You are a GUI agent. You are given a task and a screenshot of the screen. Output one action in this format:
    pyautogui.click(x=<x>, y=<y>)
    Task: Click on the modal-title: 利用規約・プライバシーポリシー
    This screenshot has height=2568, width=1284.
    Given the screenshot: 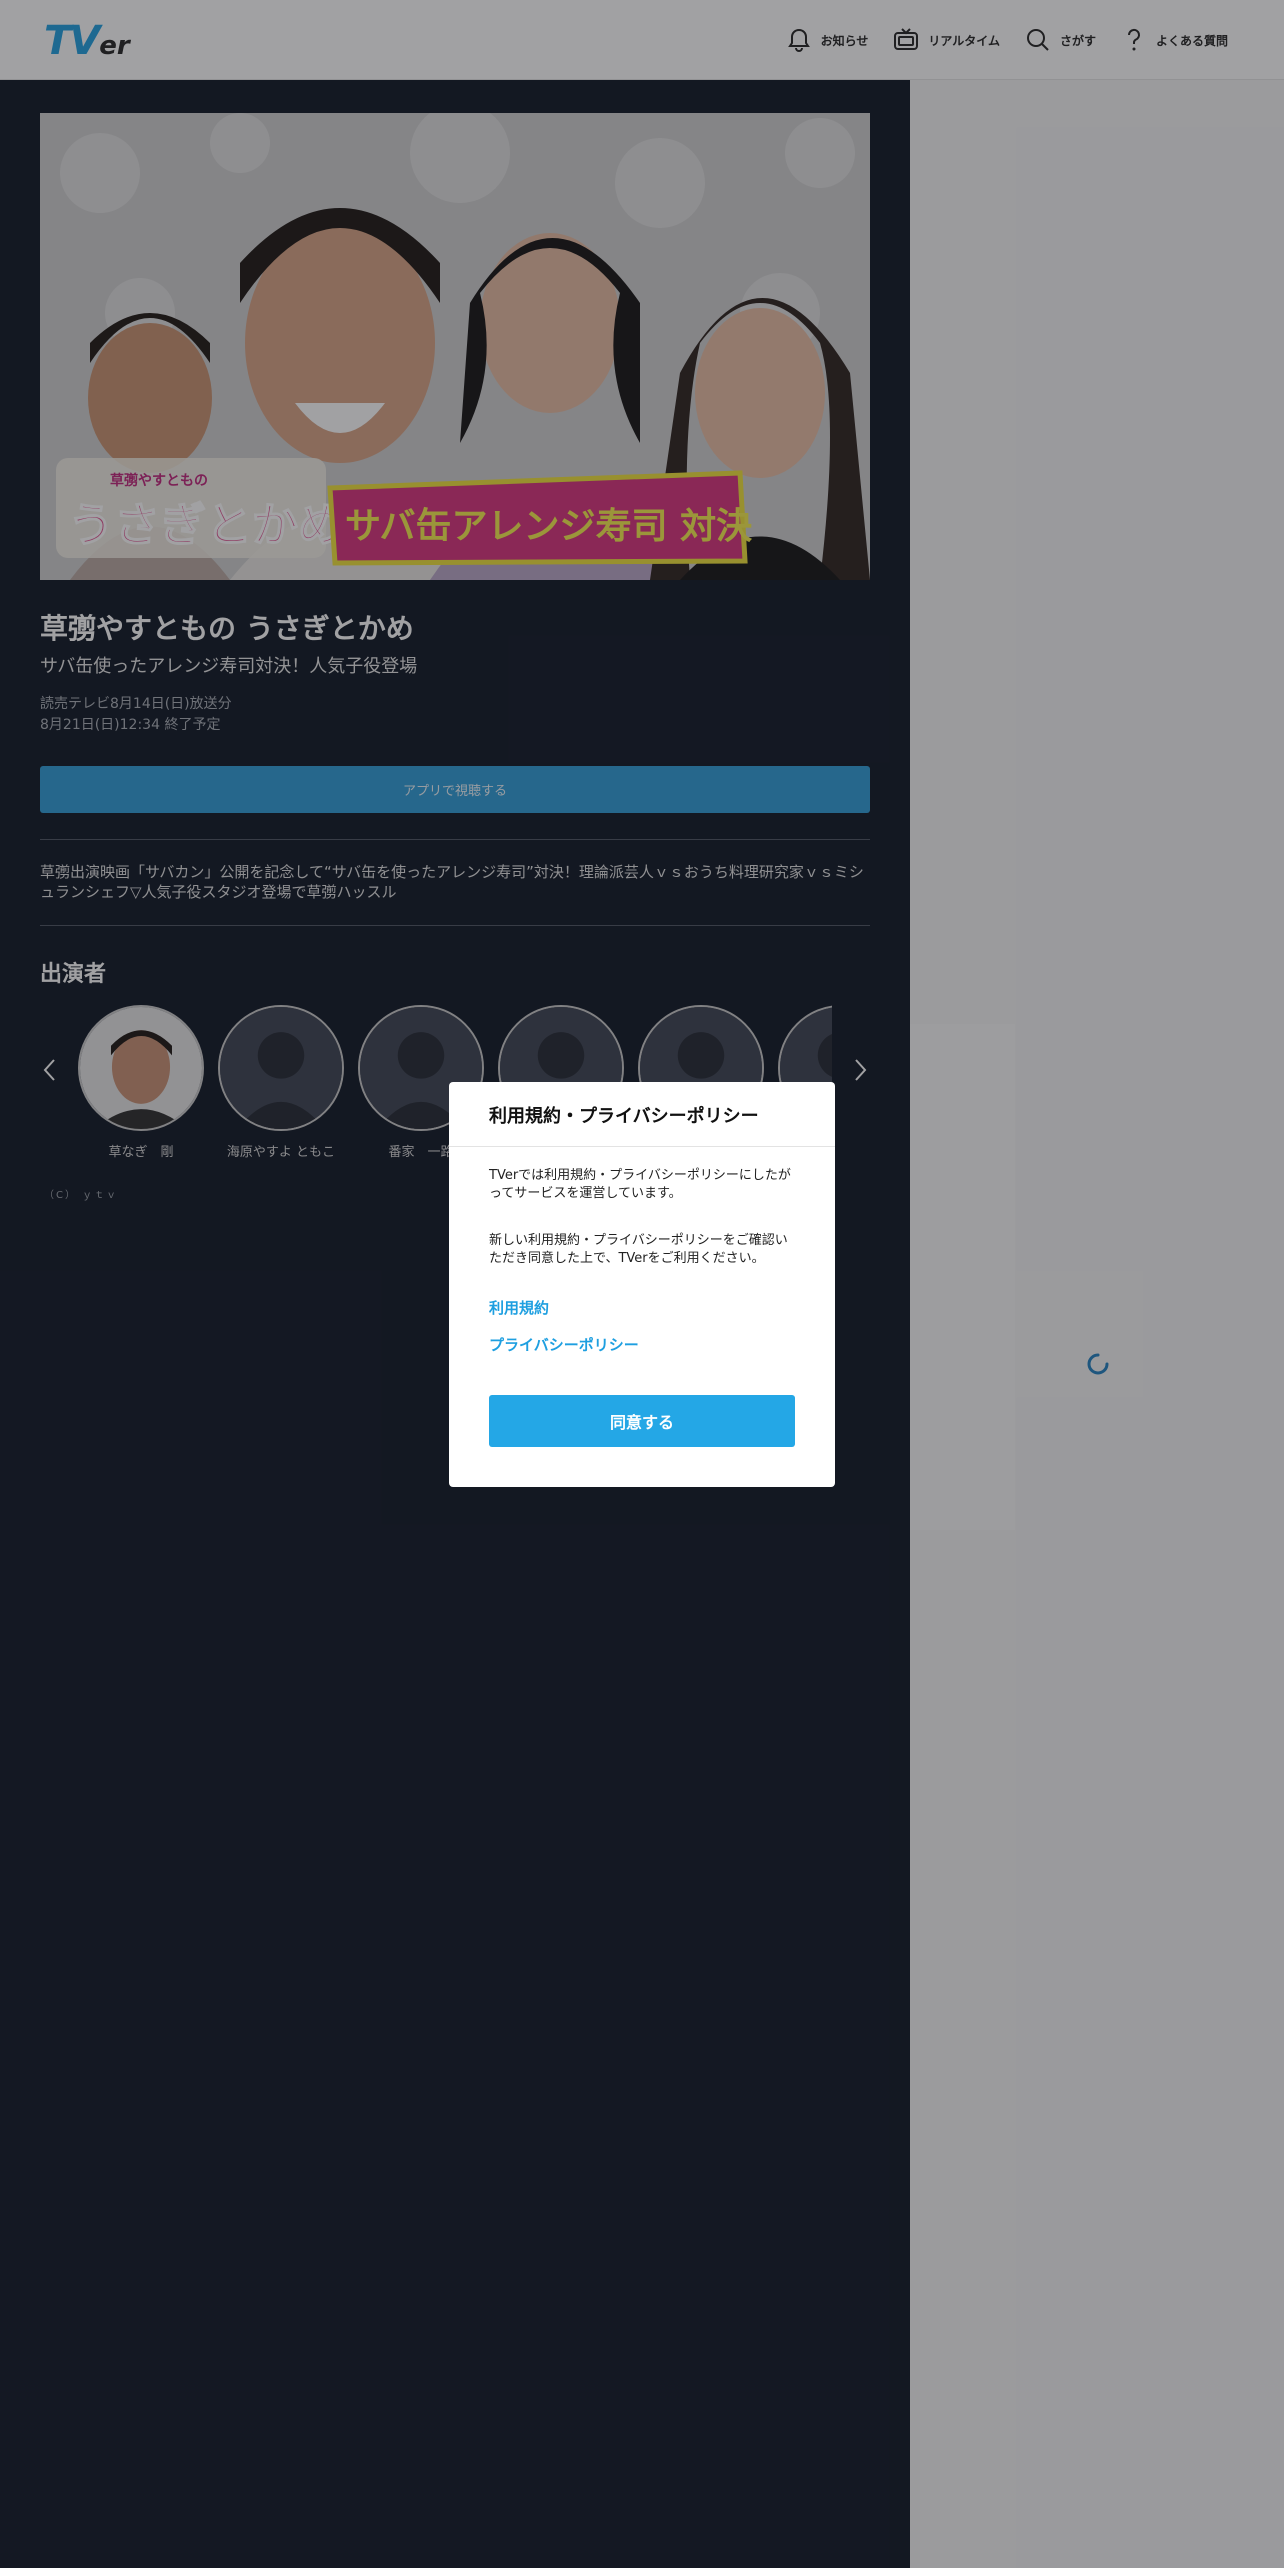 What is the action you would take?
    pyautogui.click(x=624, y=1116)
    